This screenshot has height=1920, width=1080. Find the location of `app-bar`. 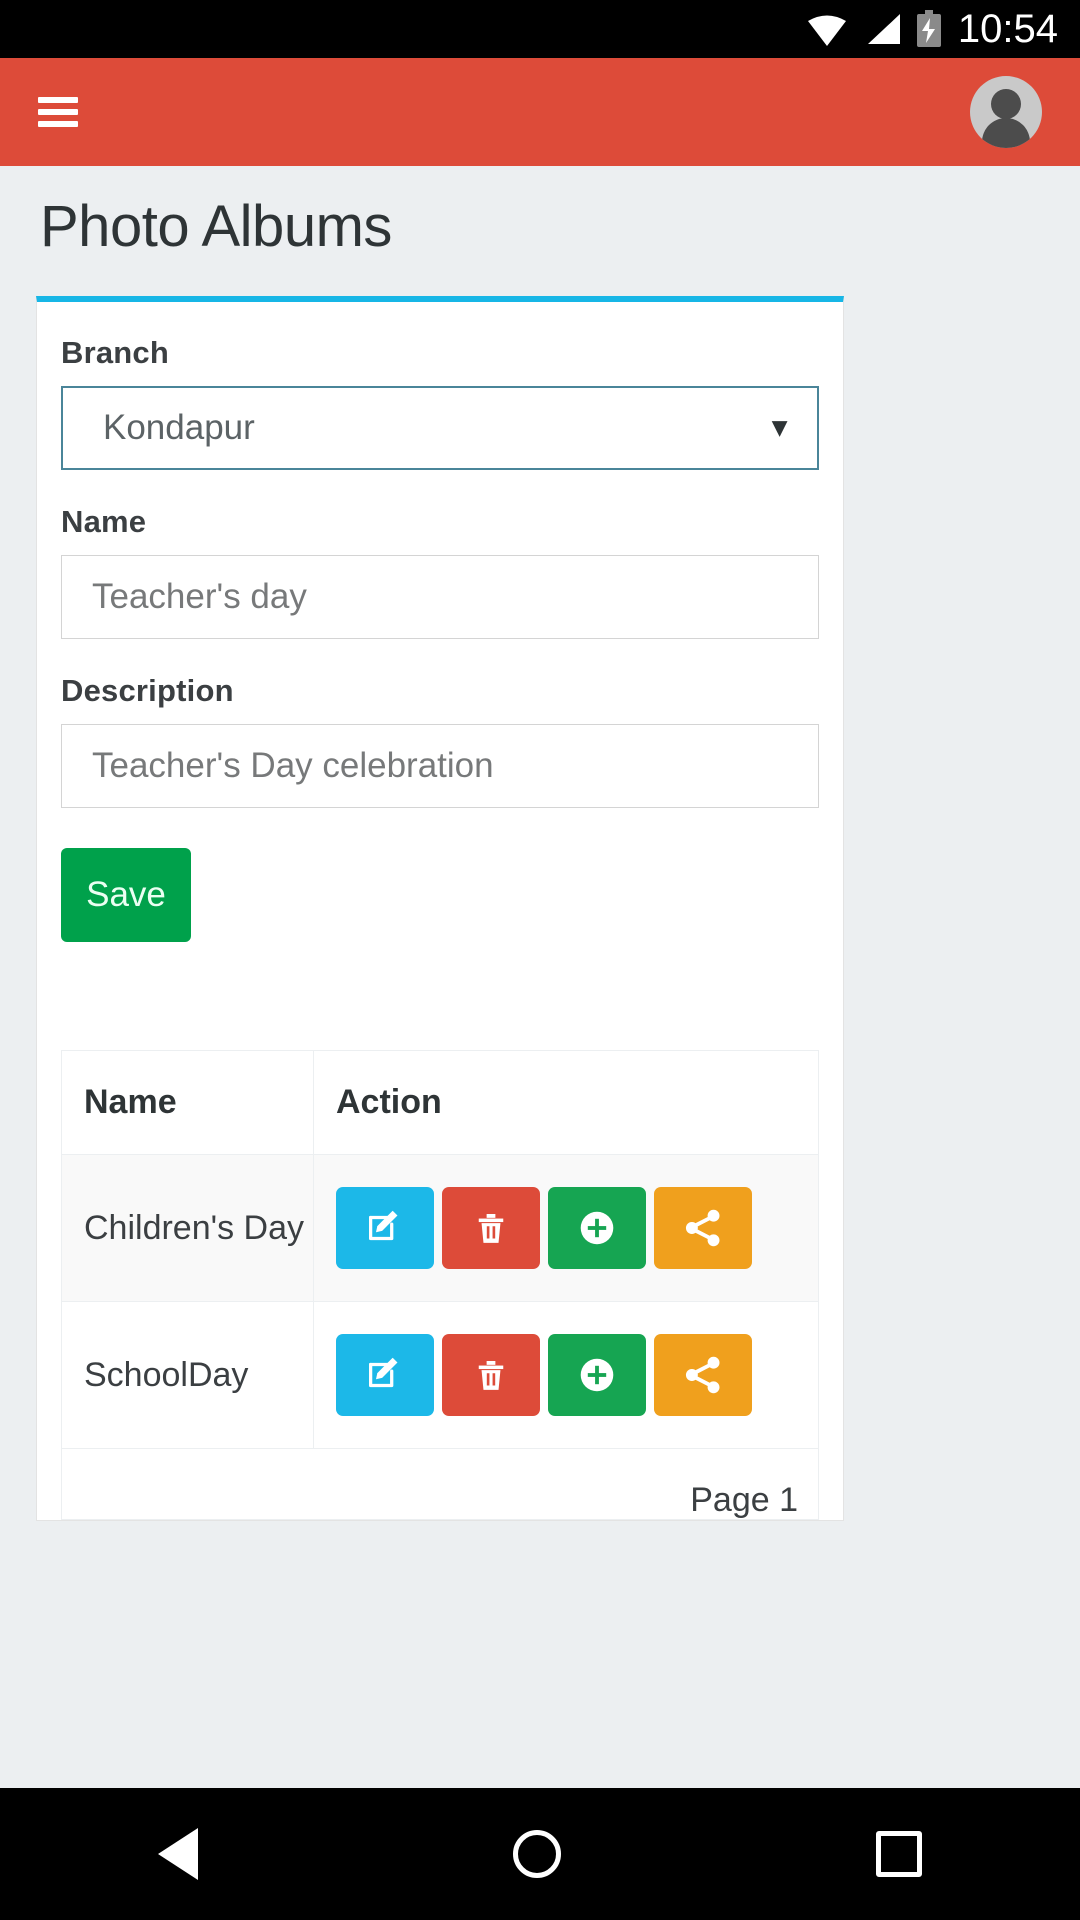

app-bar is located at coordinates (540, 112).